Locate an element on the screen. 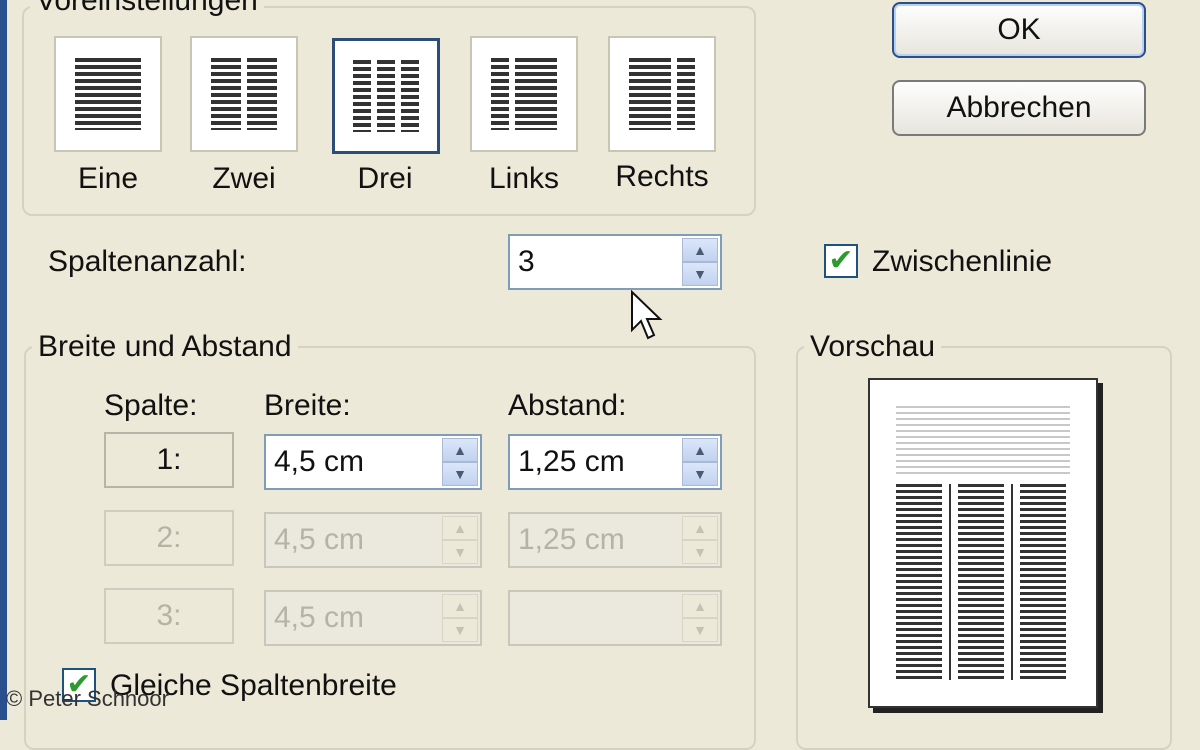  two-columns-icon is located at coordinates (244, 94).